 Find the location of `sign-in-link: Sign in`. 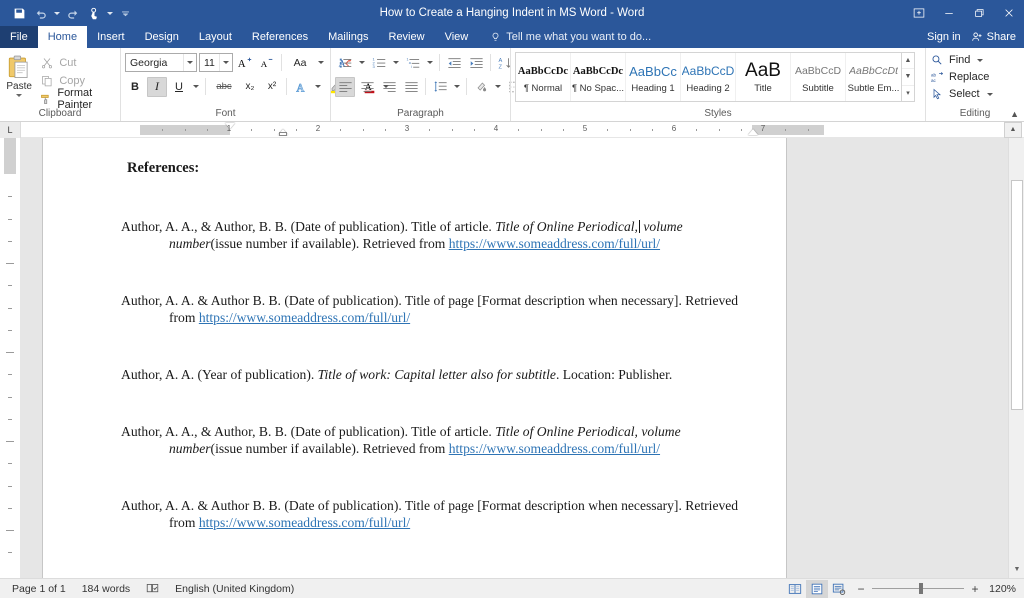

sign-in-link: Sign in is located at coordinates (944, 37).